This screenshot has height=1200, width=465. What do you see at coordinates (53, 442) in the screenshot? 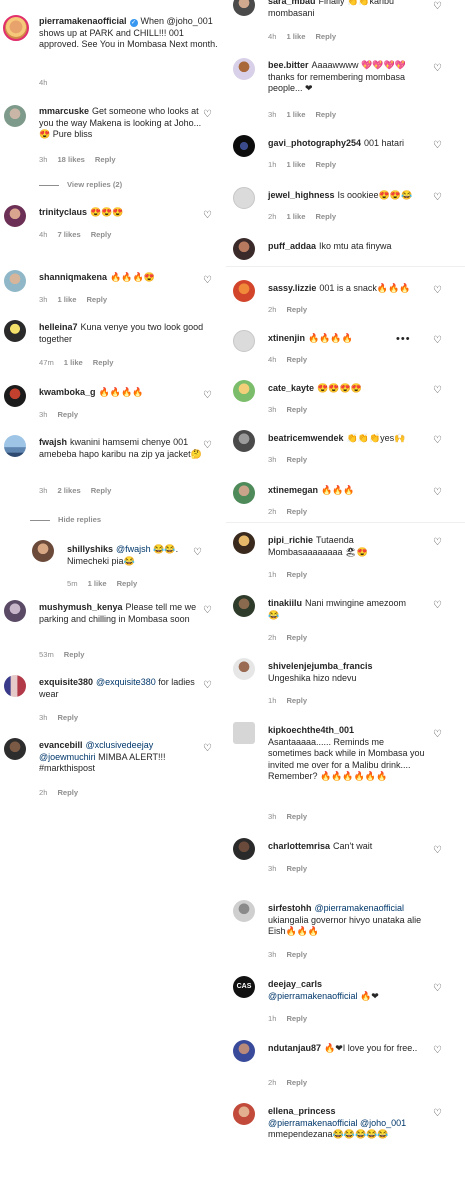
I see `username: fwajsh` at bounding box center [53, 442].